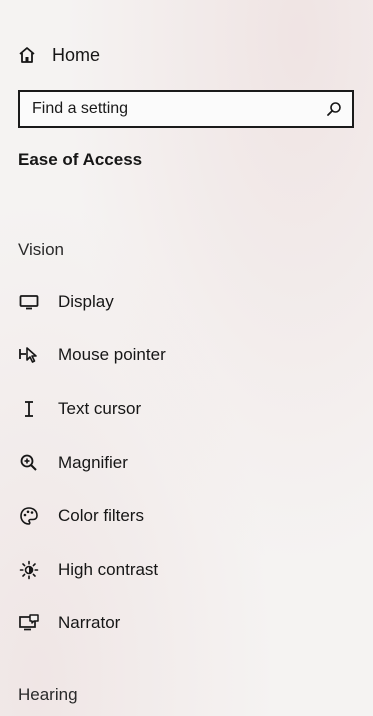 The image size is (373, 716). Describe the element at coordinates (93, 462) in the screenshot. I see `nav-item-label: Magnifier` at that location.